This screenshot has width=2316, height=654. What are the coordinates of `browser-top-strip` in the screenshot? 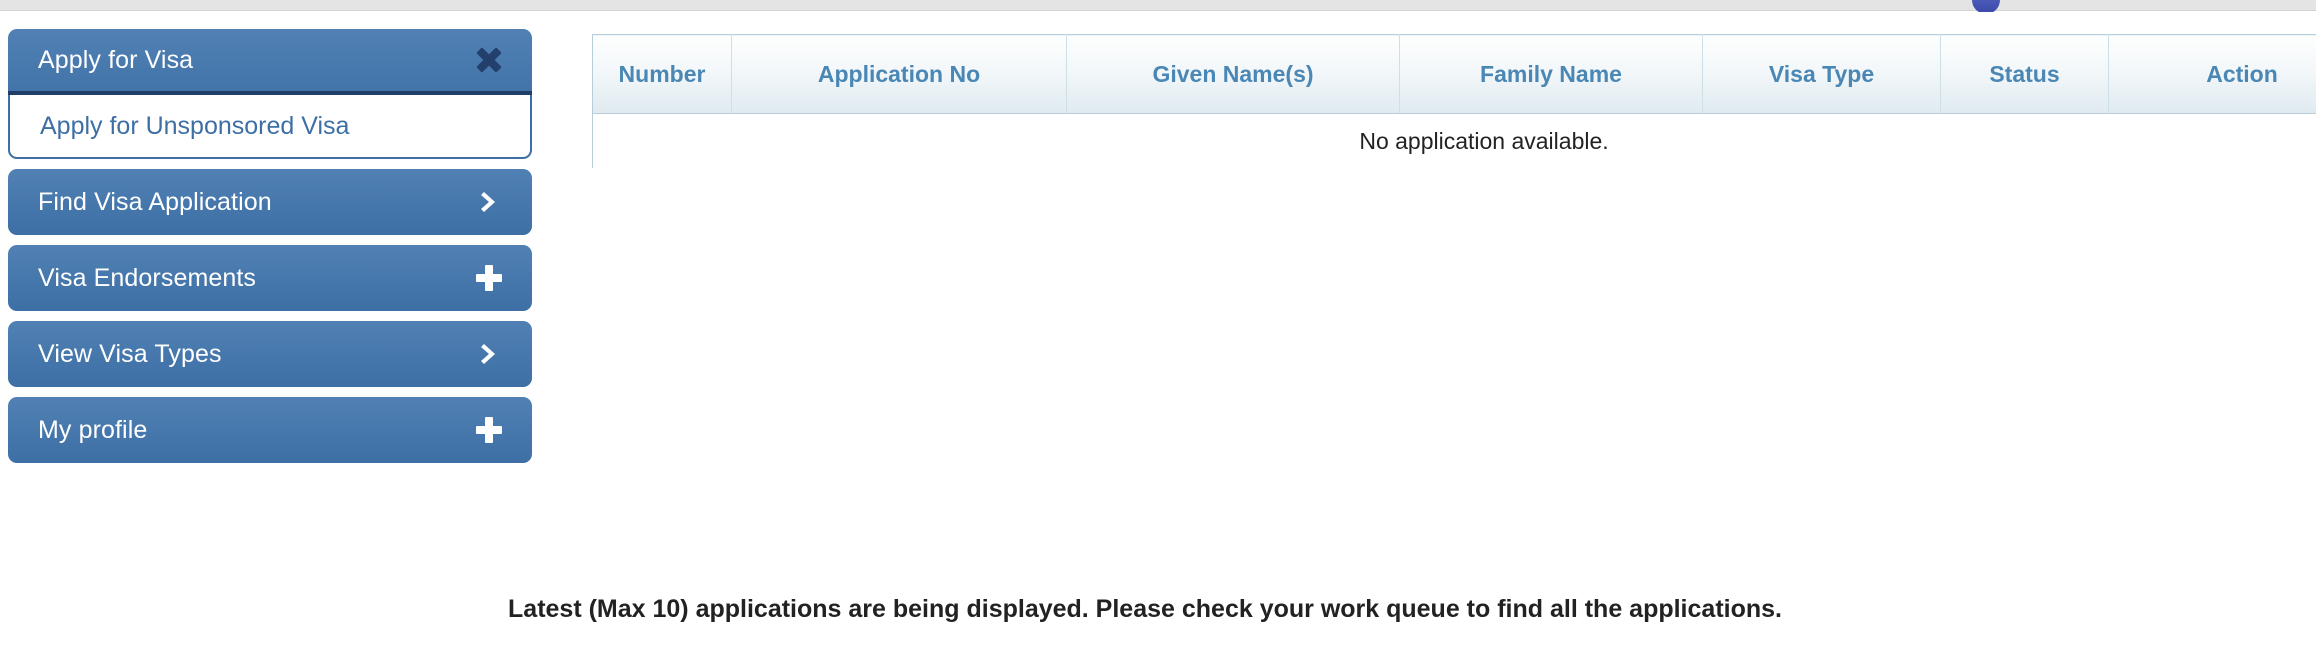 It's located at (1158, 7).